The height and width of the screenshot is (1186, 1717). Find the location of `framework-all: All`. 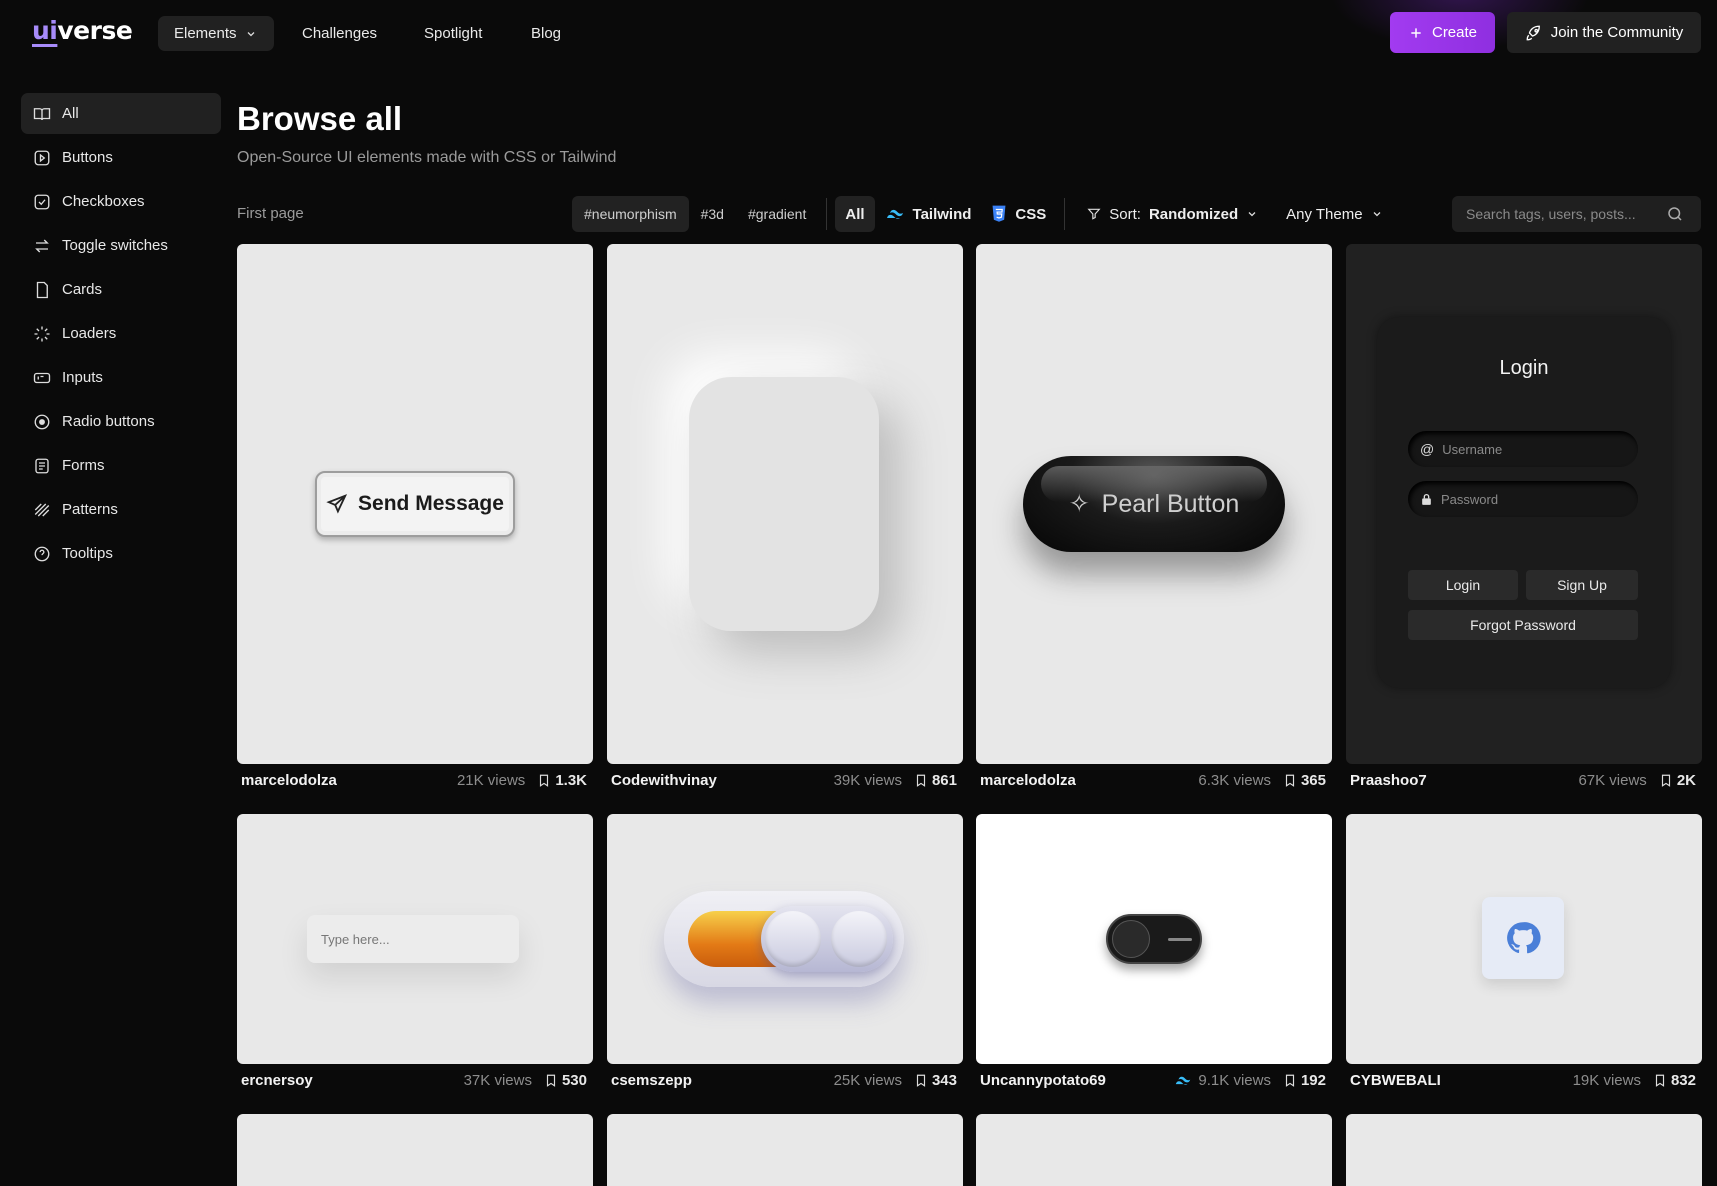

framework-all: All is located at coordinates (855, 214).